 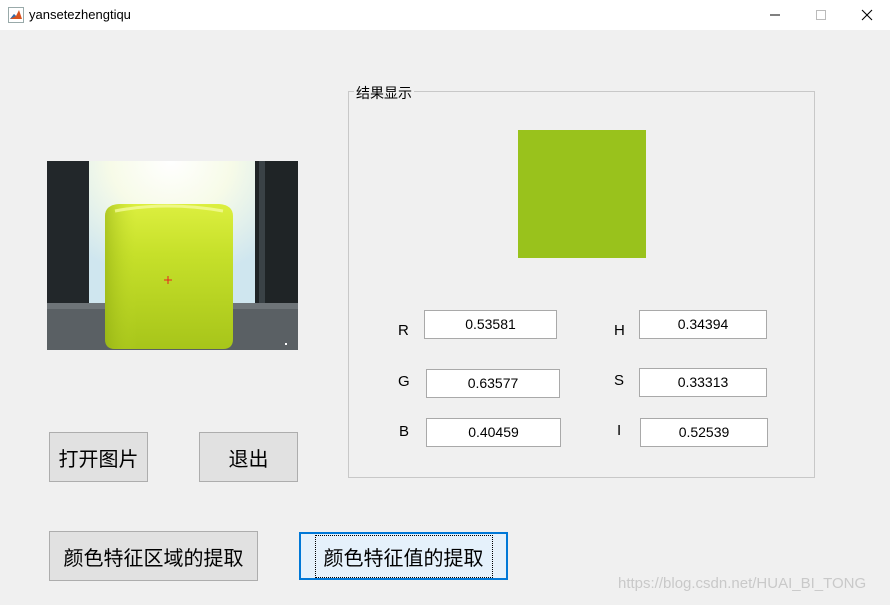 I want to click on extract-color-region-label: 颜色特征区域的提取, so click(x=153, y=557).